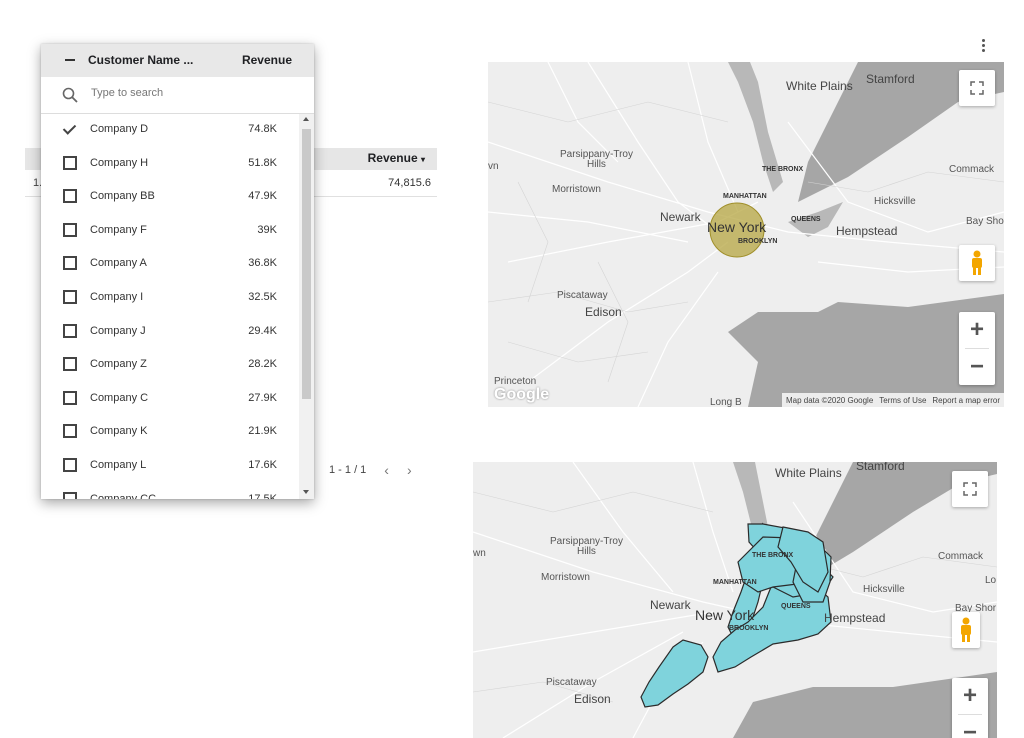 This screenshot has height=738, width=1024. Describe the element at coordinates (409, 470) in the screenshot. I see `next-page-icon: ›` at that location.